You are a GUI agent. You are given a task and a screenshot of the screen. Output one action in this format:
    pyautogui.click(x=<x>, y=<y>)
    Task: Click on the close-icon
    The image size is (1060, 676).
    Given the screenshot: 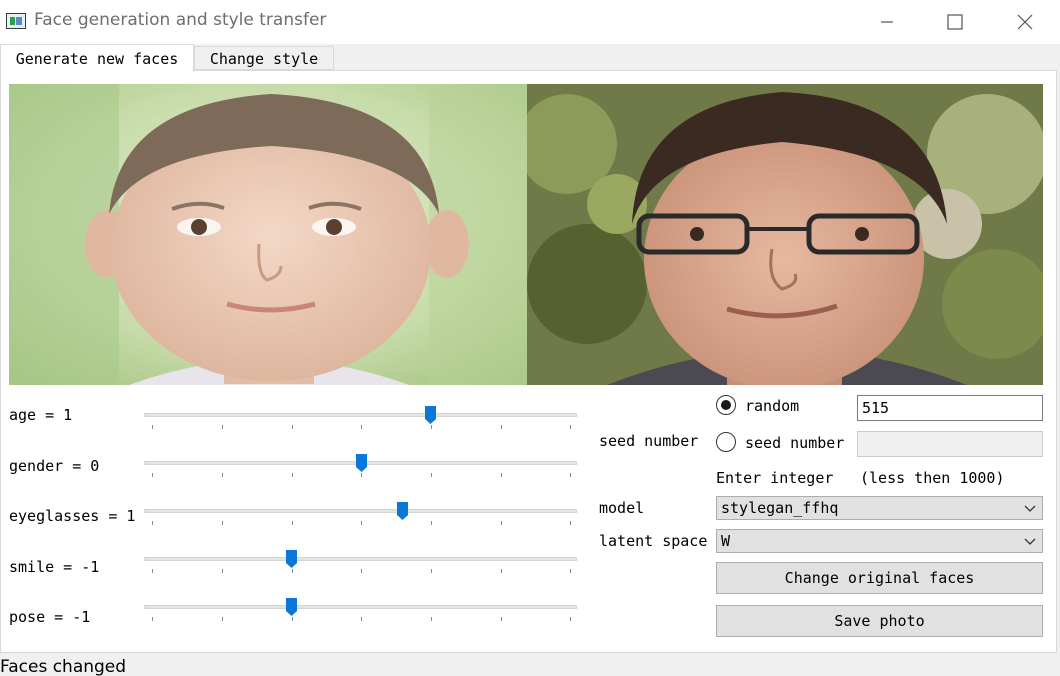 What is the action you would take?
    pyautogui.click(x=1025, y=22)
    